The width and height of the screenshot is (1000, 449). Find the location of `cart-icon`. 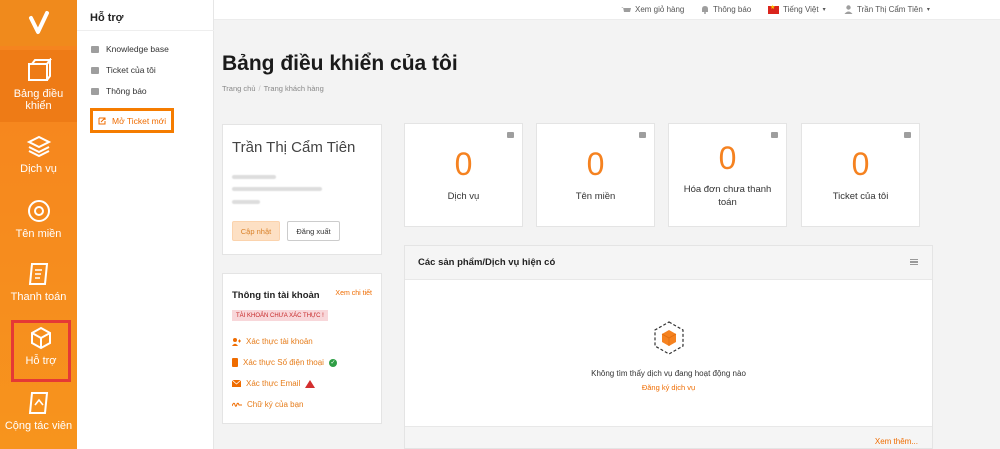

cart-icon is located at coordinates (626, 9).